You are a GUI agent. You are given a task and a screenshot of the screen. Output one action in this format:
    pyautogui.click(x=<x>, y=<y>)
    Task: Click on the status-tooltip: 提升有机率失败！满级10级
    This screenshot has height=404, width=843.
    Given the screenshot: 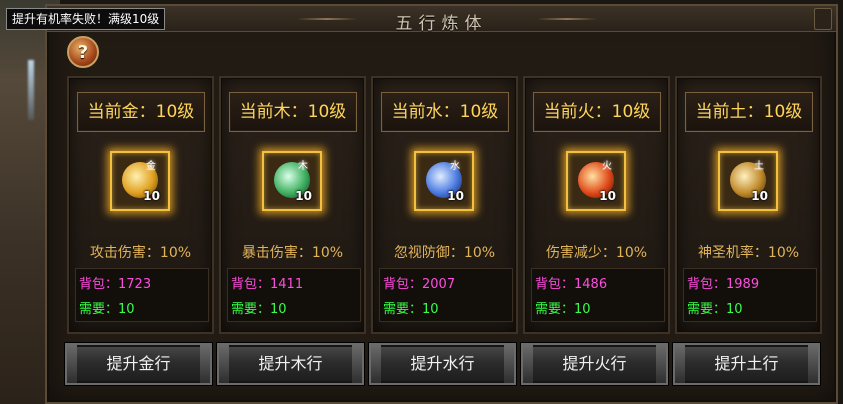 What is the action you would take?
    pyautogui.click(x=86, y=19)
    